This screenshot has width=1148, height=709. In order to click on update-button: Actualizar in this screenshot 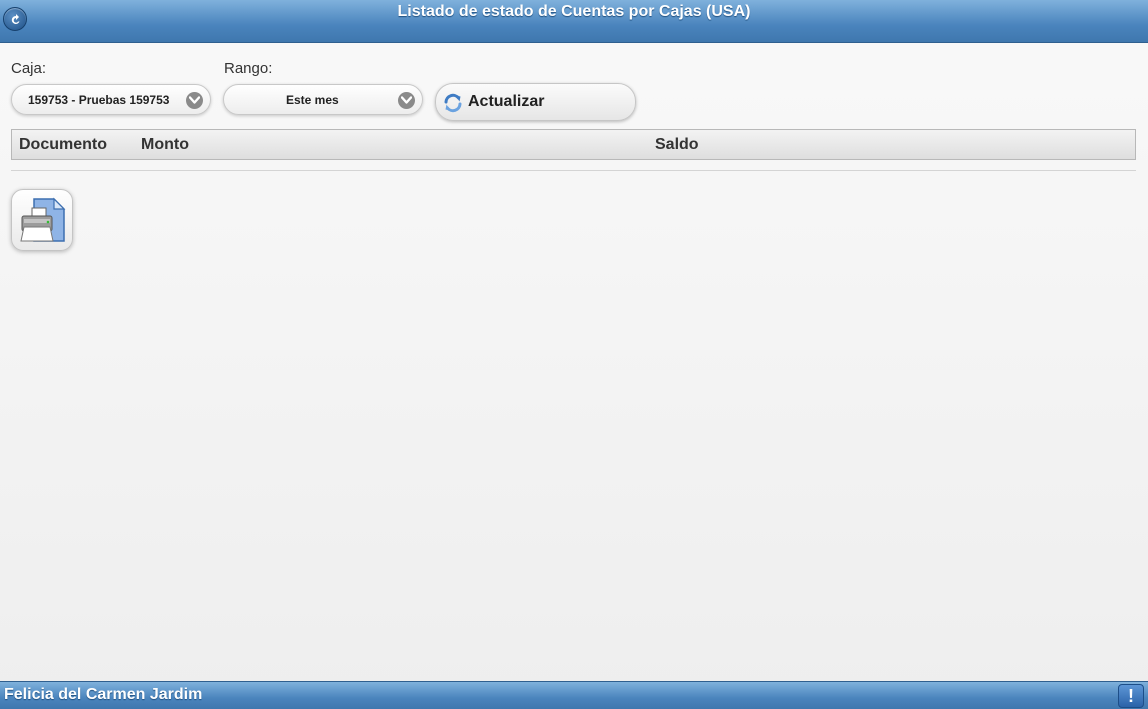, I will do `click(535, 102)`.